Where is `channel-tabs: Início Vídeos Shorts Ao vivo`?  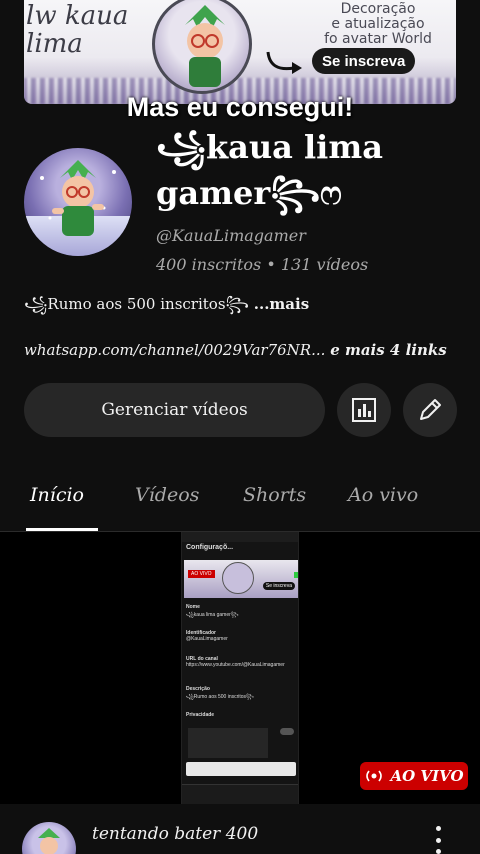 channel-tabs: Início Vídeos Shorts Ao vivo is located at coordinates (240, 501).